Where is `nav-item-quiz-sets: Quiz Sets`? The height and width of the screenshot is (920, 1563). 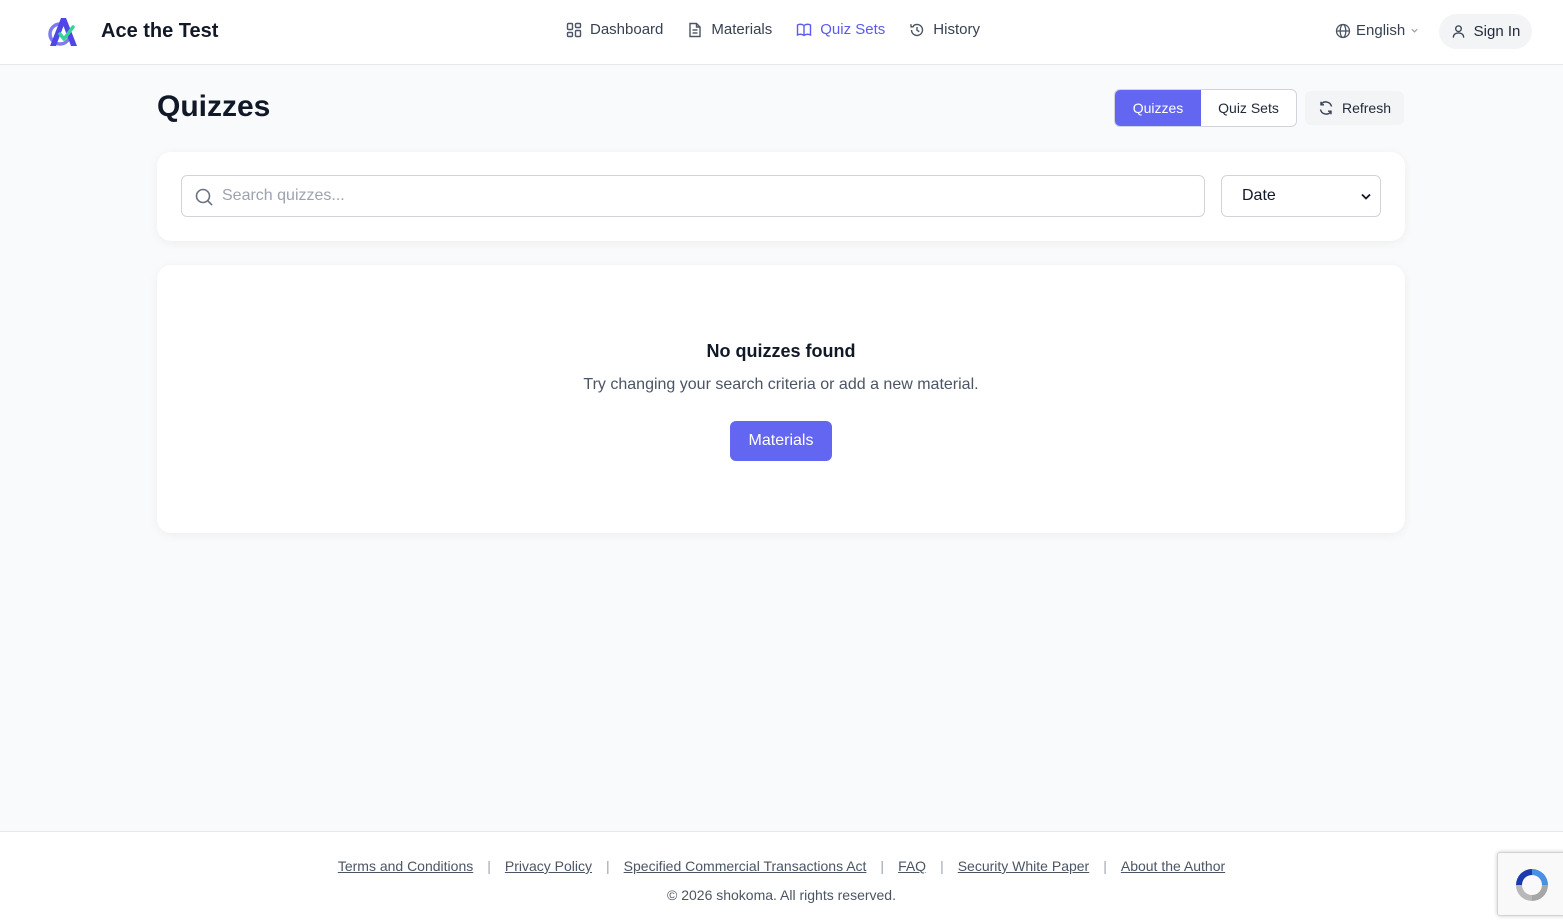
nav-item-quiz-sets: Quiz Sets is located at coordinates (840, 29).